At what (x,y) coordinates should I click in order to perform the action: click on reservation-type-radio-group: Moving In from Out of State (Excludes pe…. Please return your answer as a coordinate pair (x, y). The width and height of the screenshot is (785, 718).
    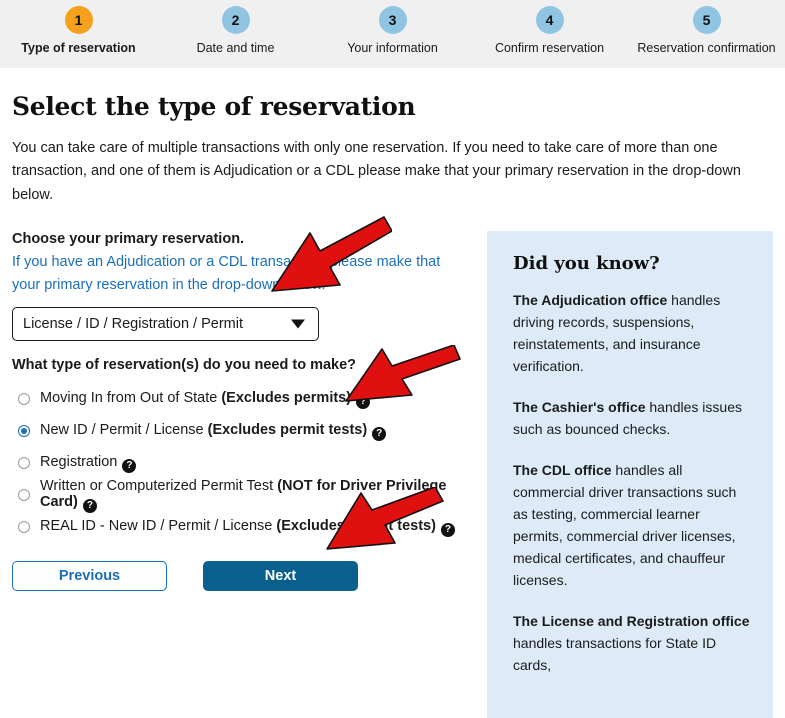
    Looking at the image, I should click on (243, 463).